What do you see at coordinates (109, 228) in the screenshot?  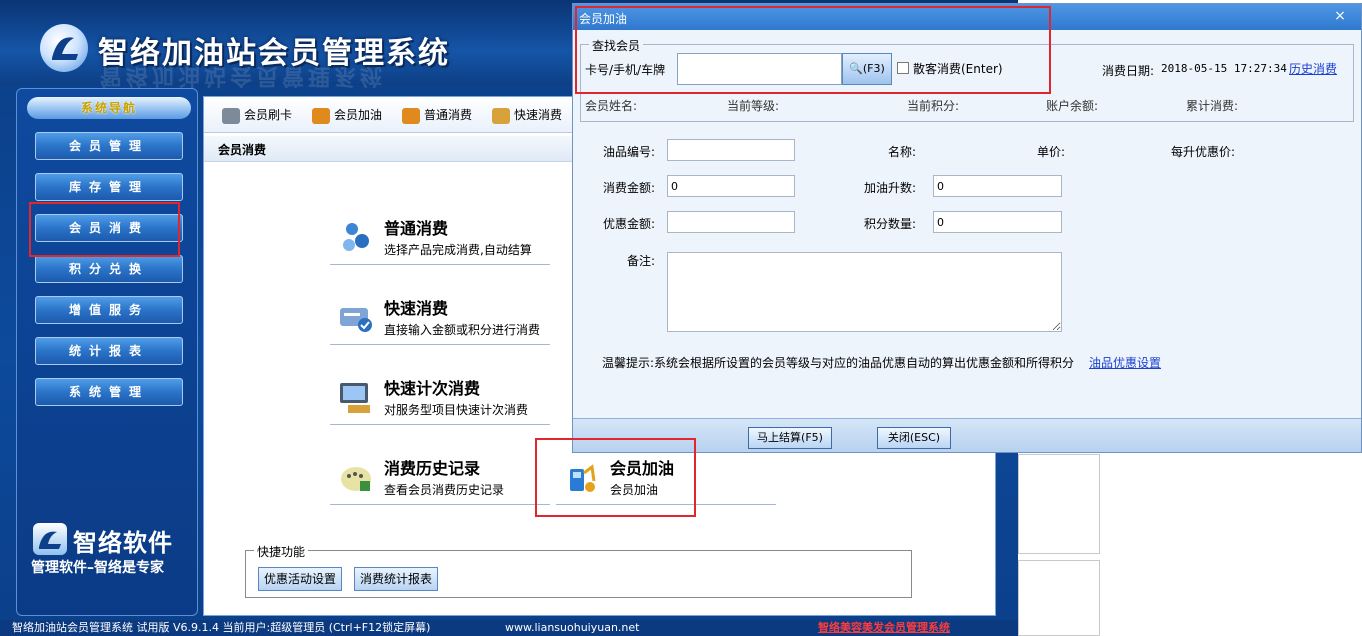 I see `sidebar-item-member-consume: 会员消费` at bounding box center [109, 228].